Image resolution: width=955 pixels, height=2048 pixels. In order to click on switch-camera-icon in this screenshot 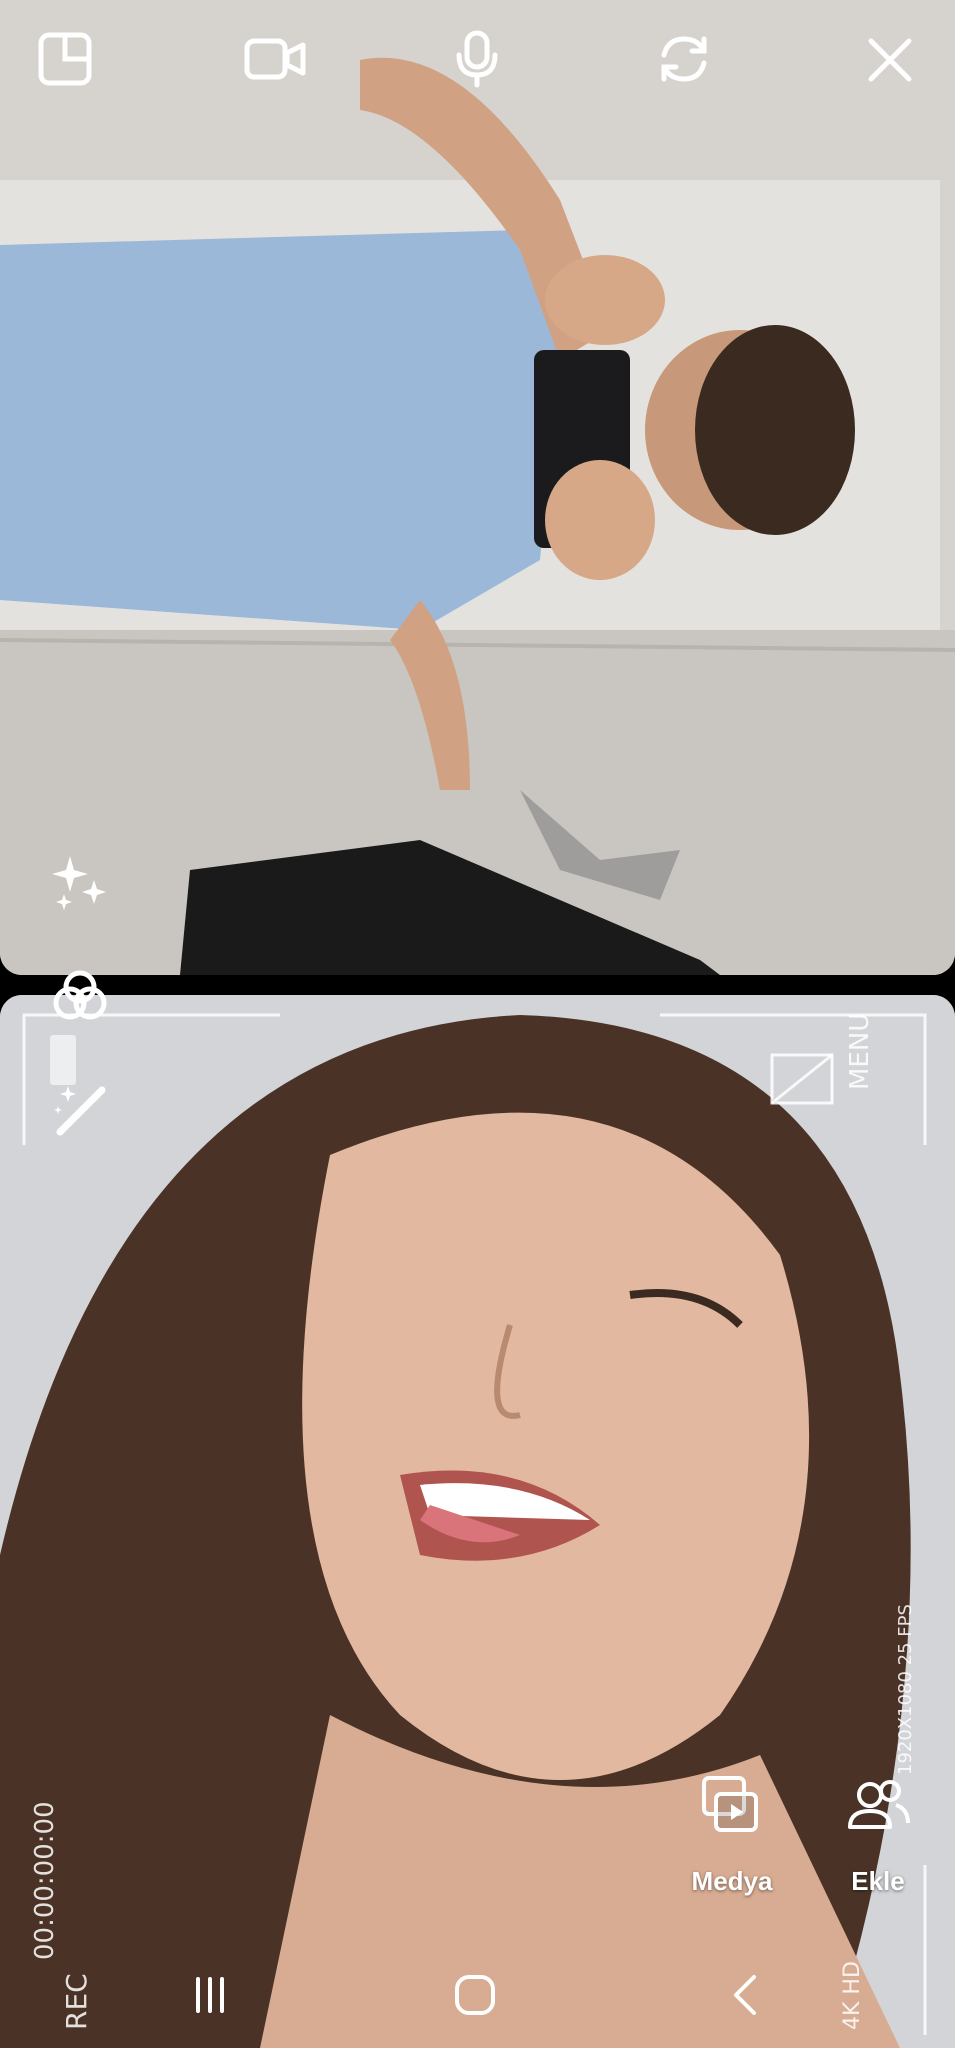, I will do `click(684, 59)`.